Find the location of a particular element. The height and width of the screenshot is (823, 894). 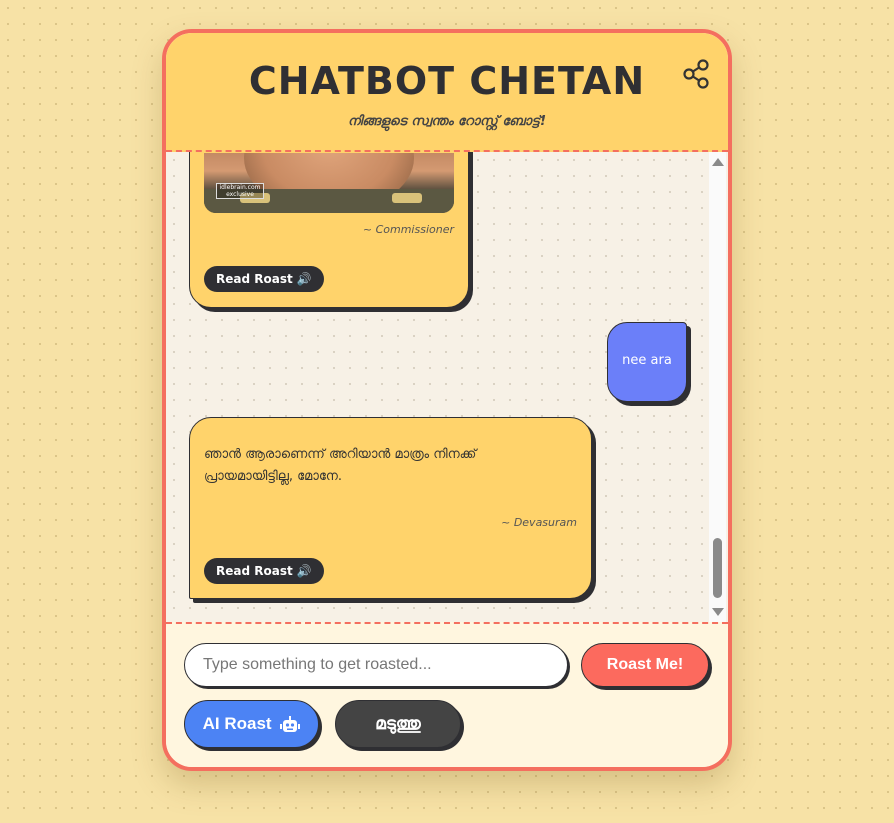

message-source: ~ Commissioner is located at coordinates (408, 229).